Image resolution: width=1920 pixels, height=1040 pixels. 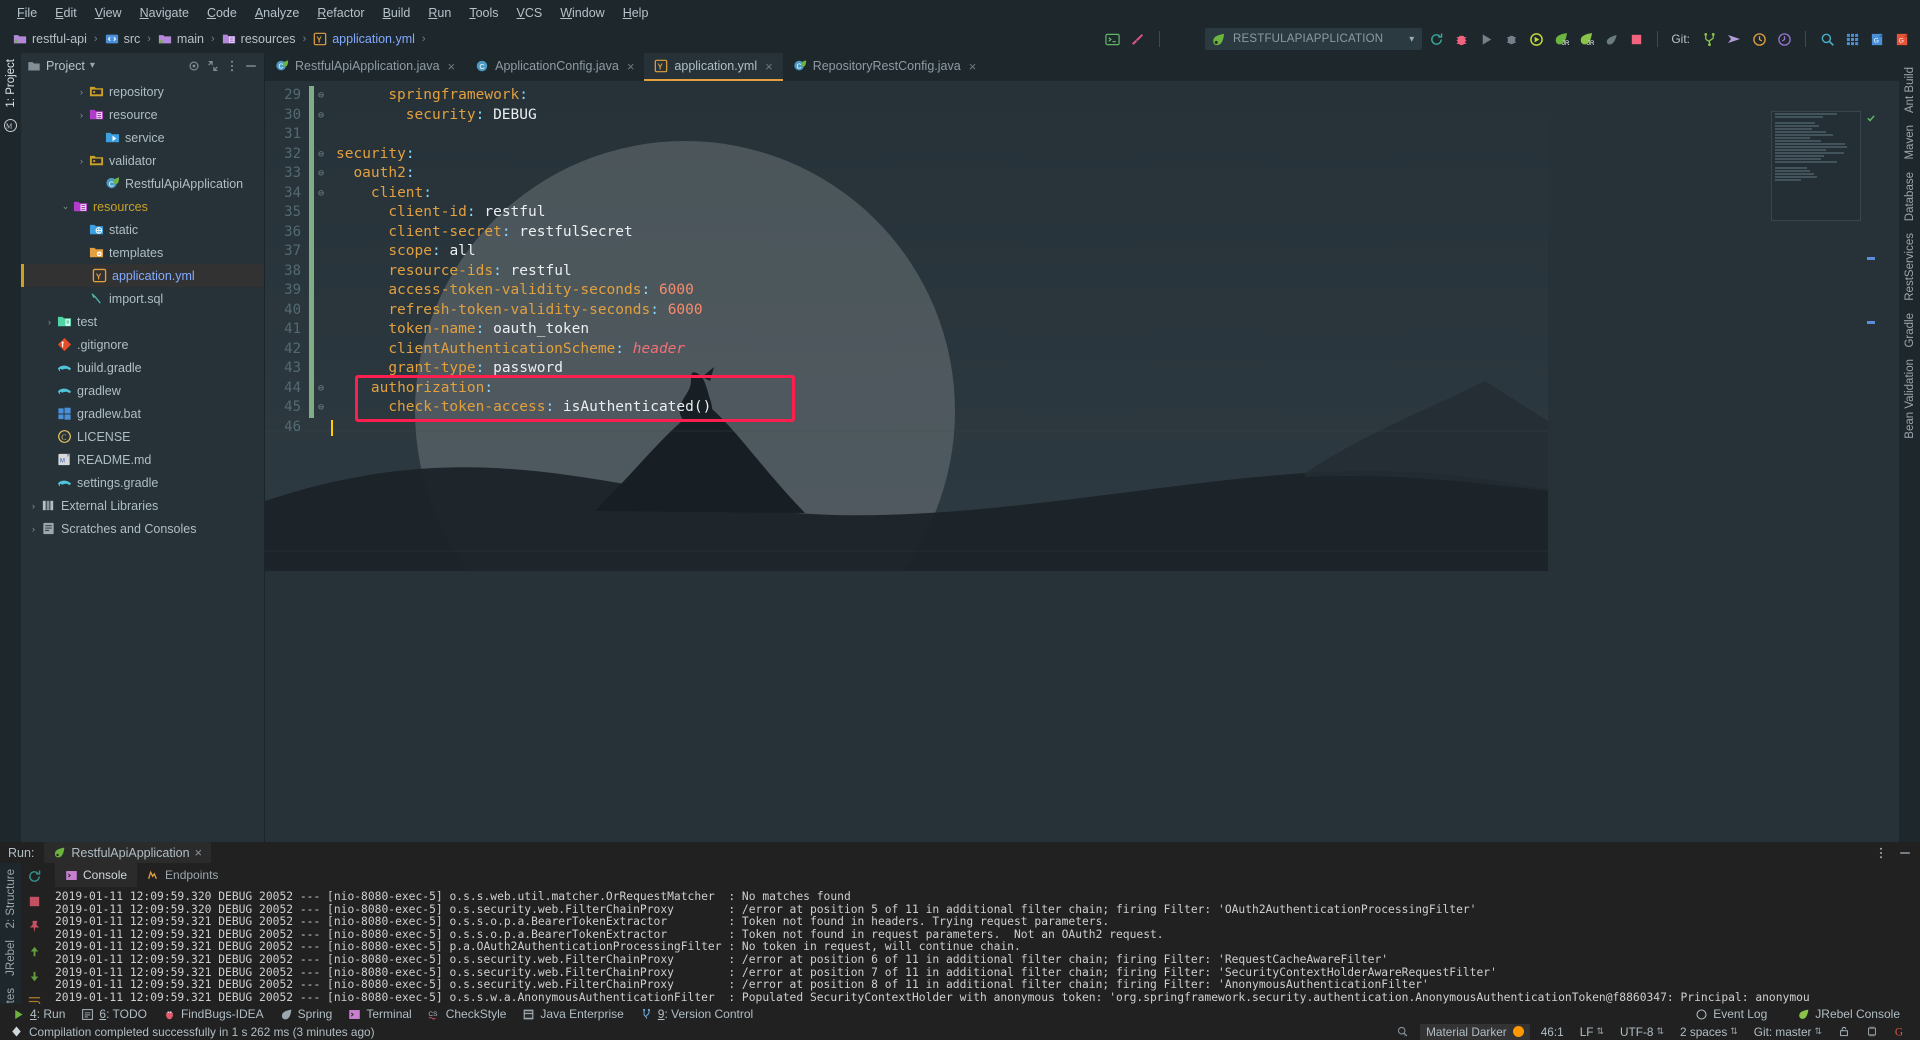 What do you see at coordinates (1592, 1032) in the screenshot?
I see `line-separator: LF ⇅` at bounding box center [1592, 1032].